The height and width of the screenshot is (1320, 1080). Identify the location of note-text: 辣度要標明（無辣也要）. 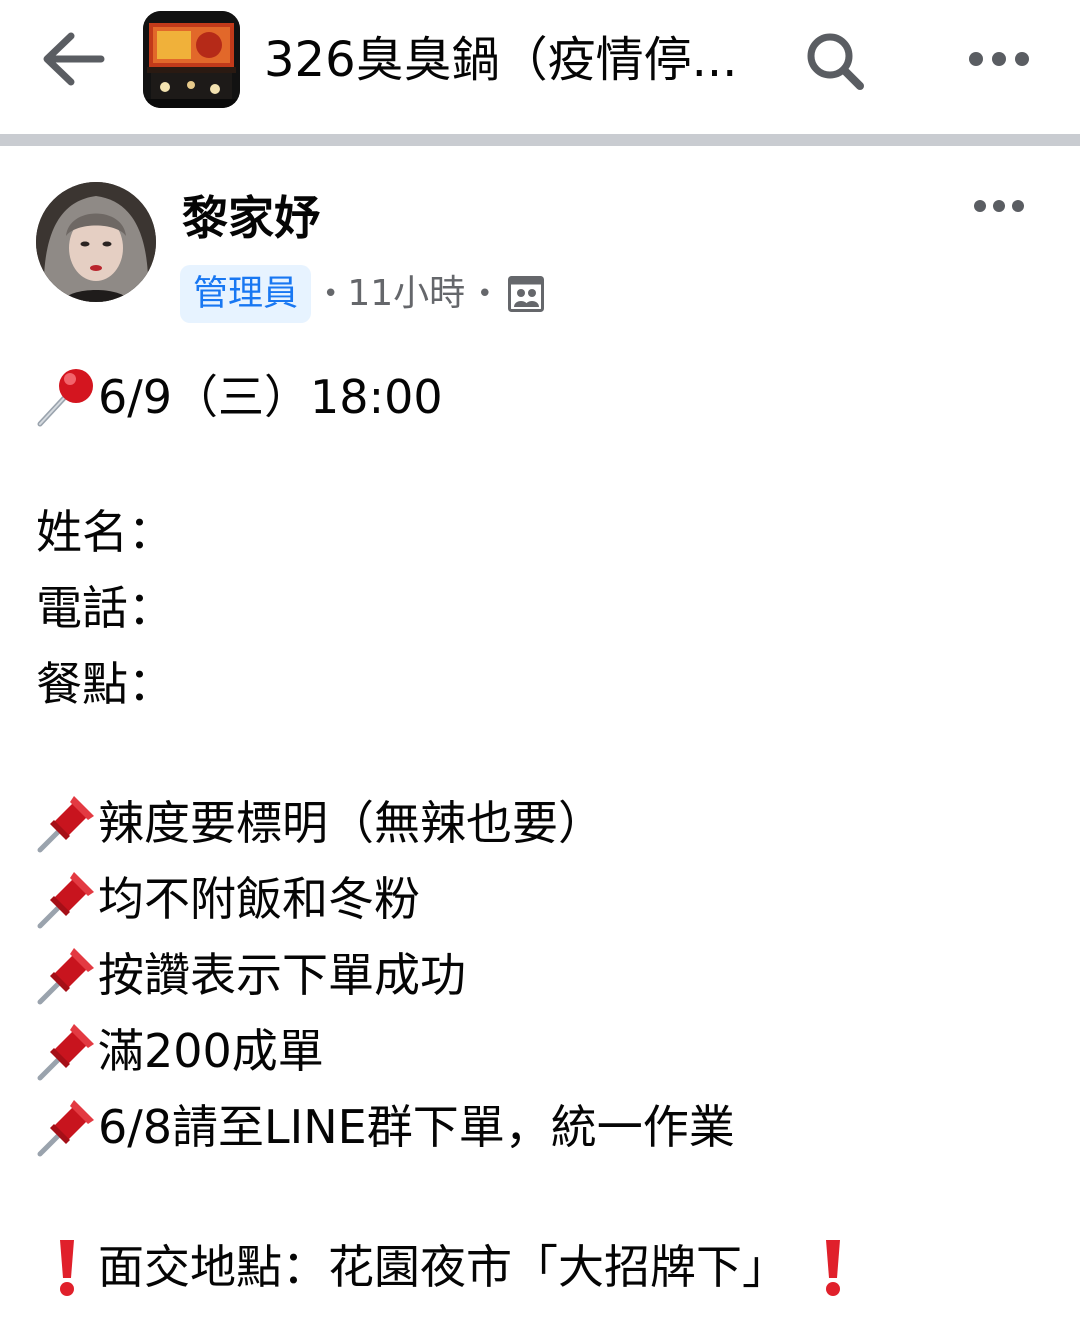
(351, 823).